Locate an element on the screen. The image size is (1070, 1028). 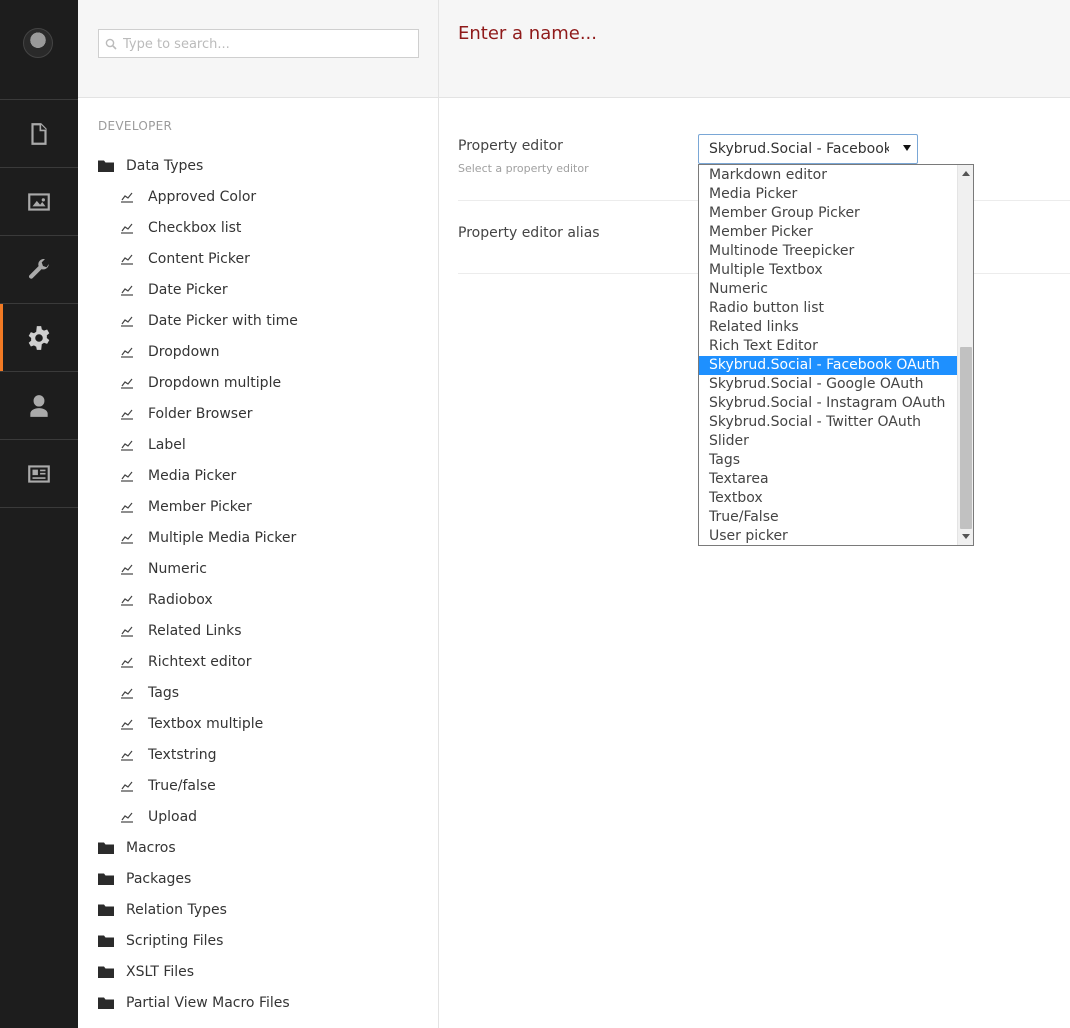
dropdown-option: Skybrud.Social - Google OAuth is located at coordinates (828, 384).